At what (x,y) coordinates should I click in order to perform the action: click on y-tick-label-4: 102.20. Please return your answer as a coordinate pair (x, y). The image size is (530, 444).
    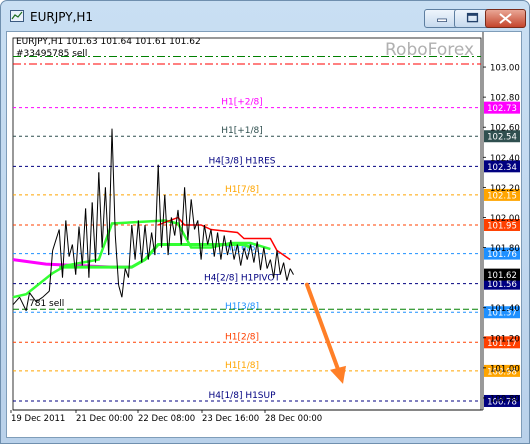
    Looking at the image, I should click on (505, 189).